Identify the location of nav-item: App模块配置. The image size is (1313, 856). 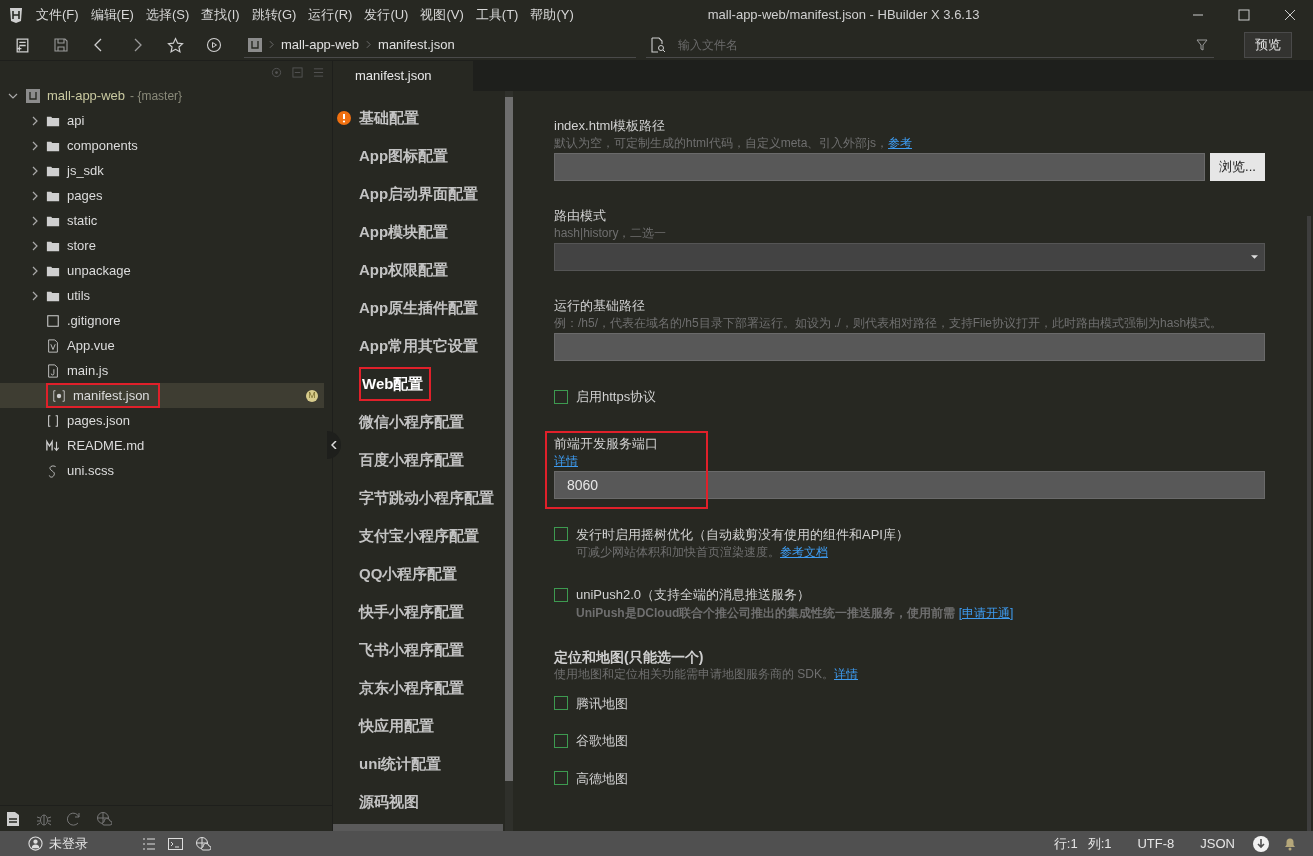
(404, 232).